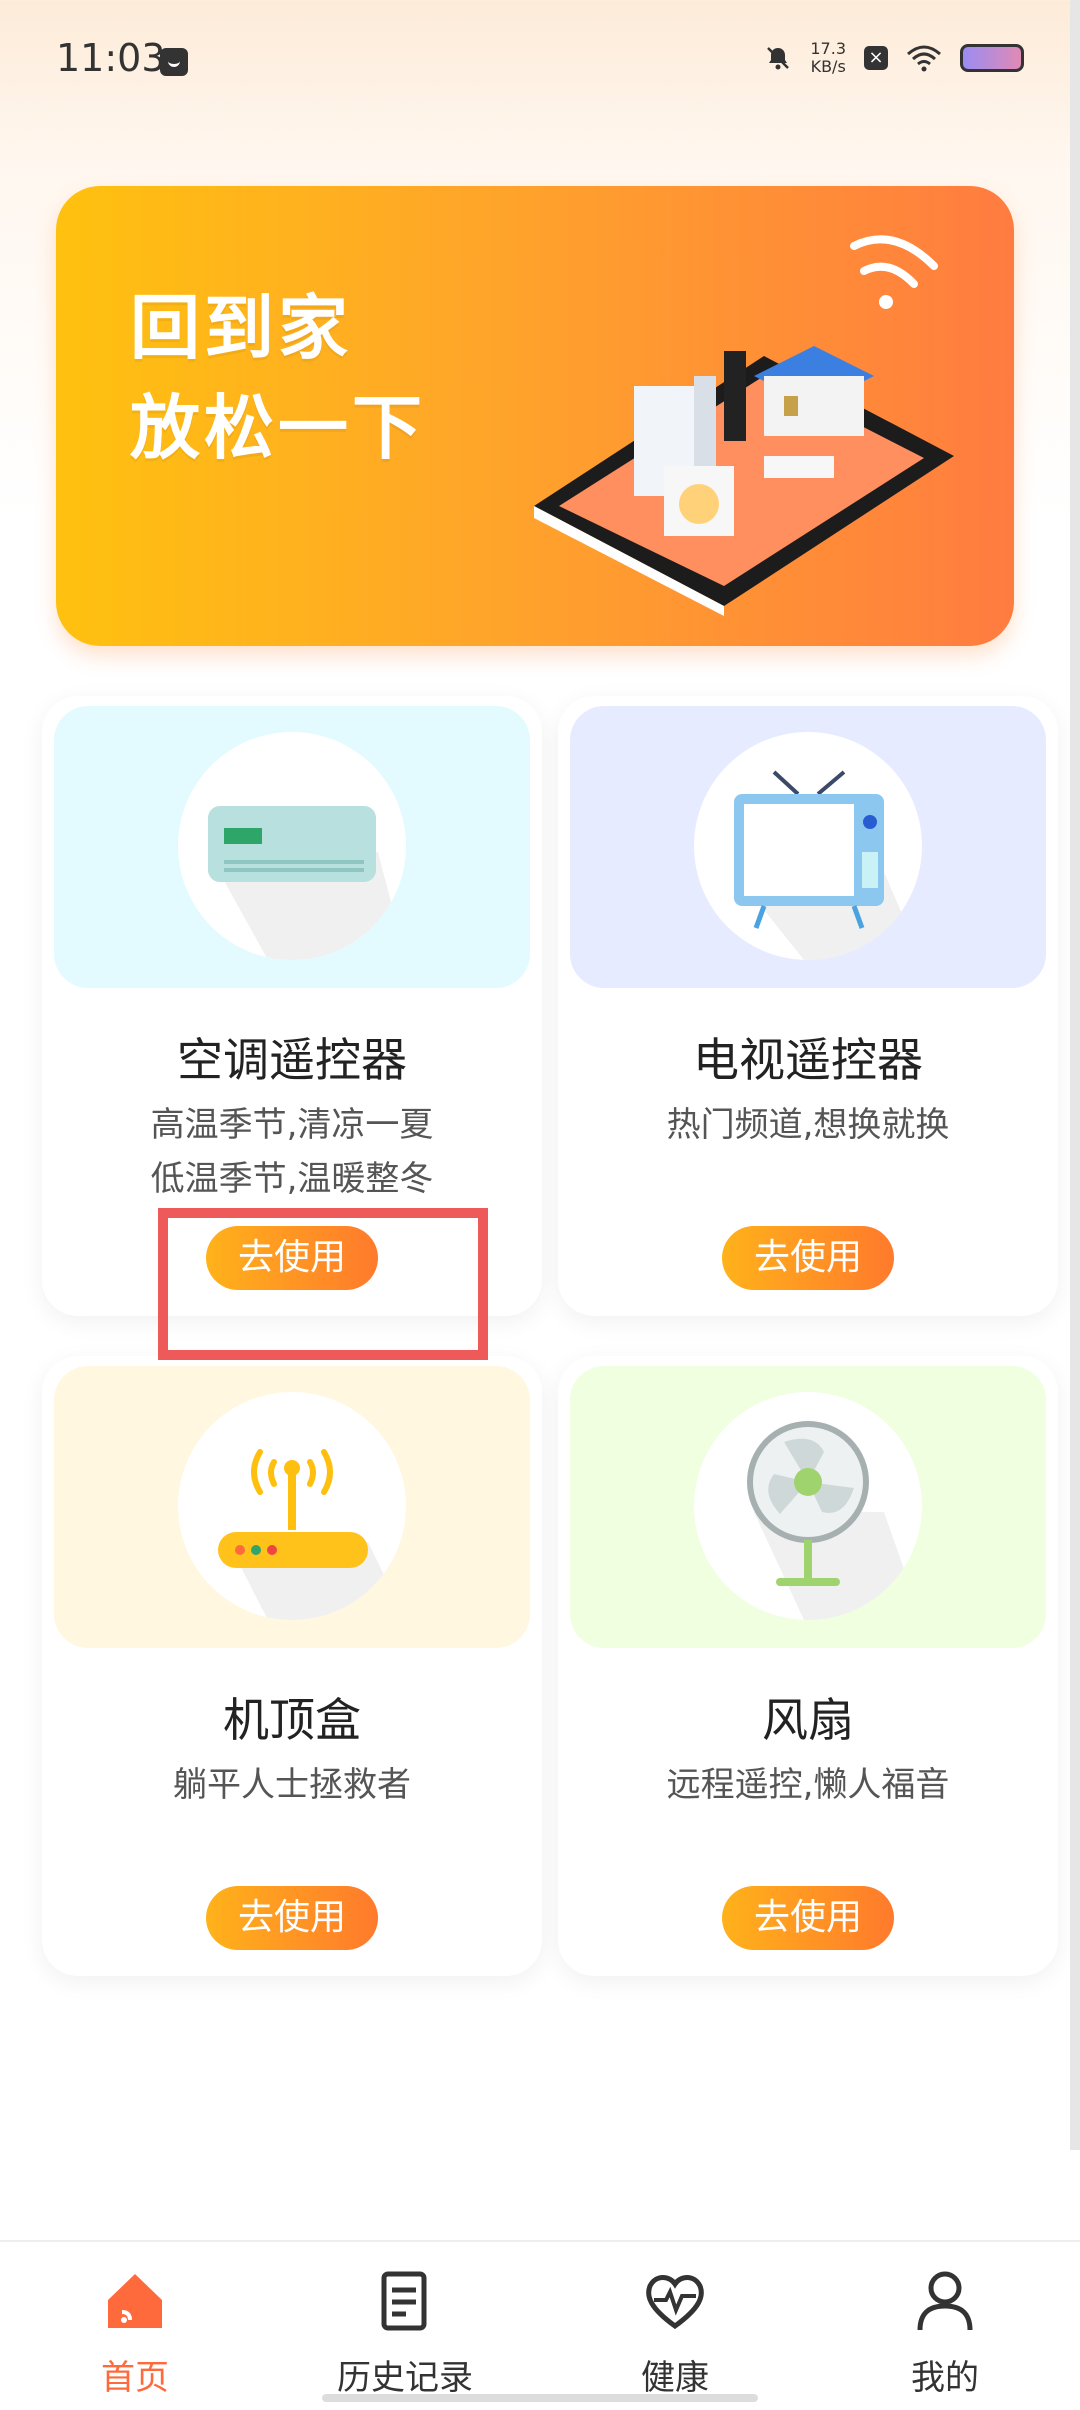 The height and width of the screenshot is (2410, 1080). Describe the element at coordinates (540, 63) in the screenshot. I see `status-bar: 11:03 17.3 KB/s ×` at that location.